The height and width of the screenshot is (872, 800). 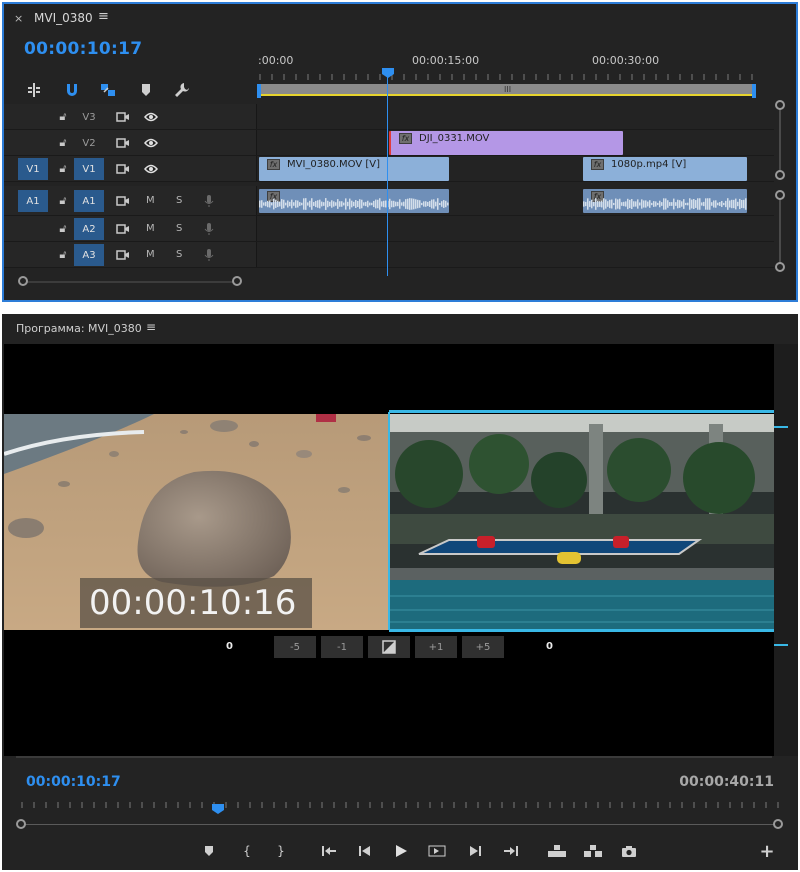 I want to click on audio-vertical-scrollbar, so click(x=780, y=233).